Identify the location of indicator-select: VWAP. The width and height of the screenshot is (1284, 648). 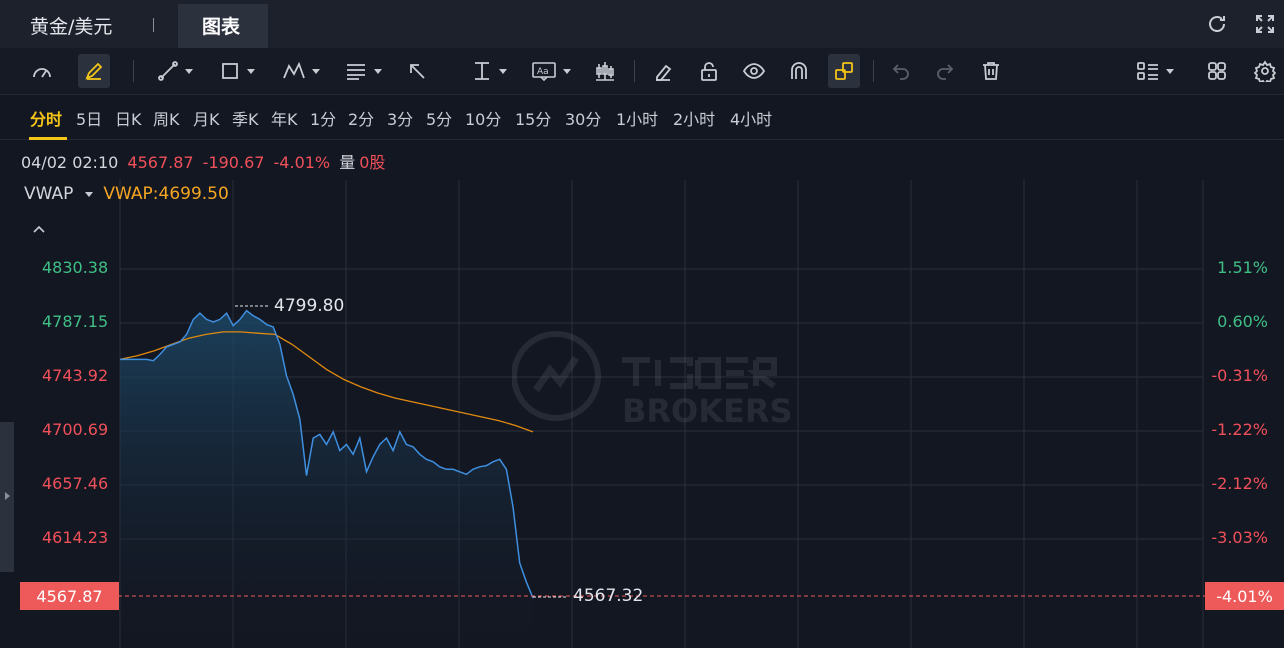
(48, 194).